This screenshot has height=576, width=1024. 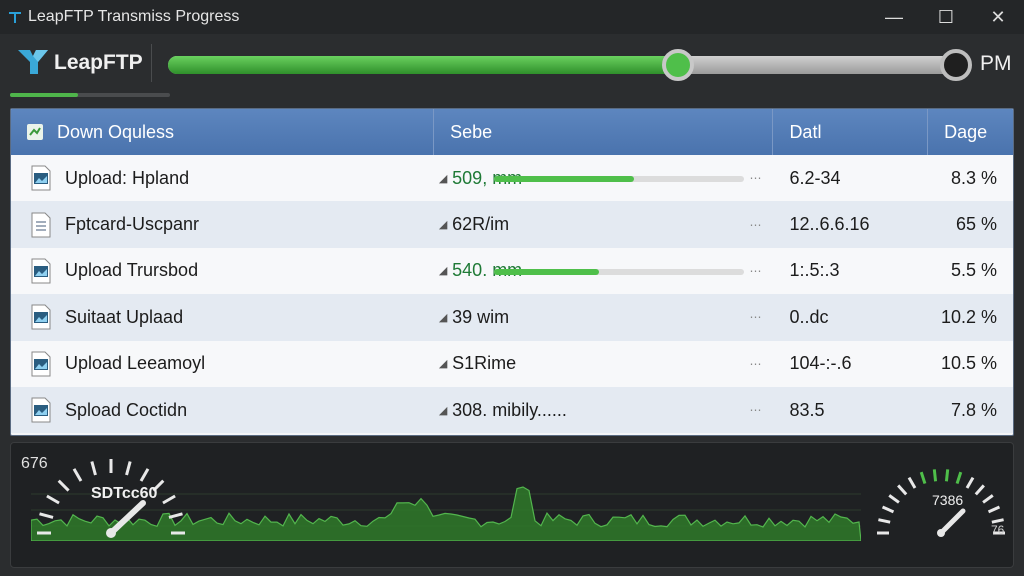 What do you see at coordinates (98, 62) in the screenshot?
I see `brand-name: LeapFTP` at bounding box center [98, 62].